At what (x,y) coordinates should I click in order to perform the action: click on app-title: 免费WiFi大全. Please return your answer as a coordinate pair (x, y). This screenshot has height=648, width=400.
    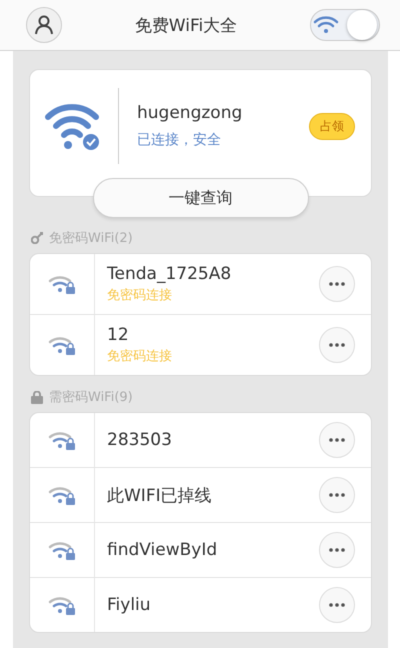
    Looking at the image, I should click on (186, 25).